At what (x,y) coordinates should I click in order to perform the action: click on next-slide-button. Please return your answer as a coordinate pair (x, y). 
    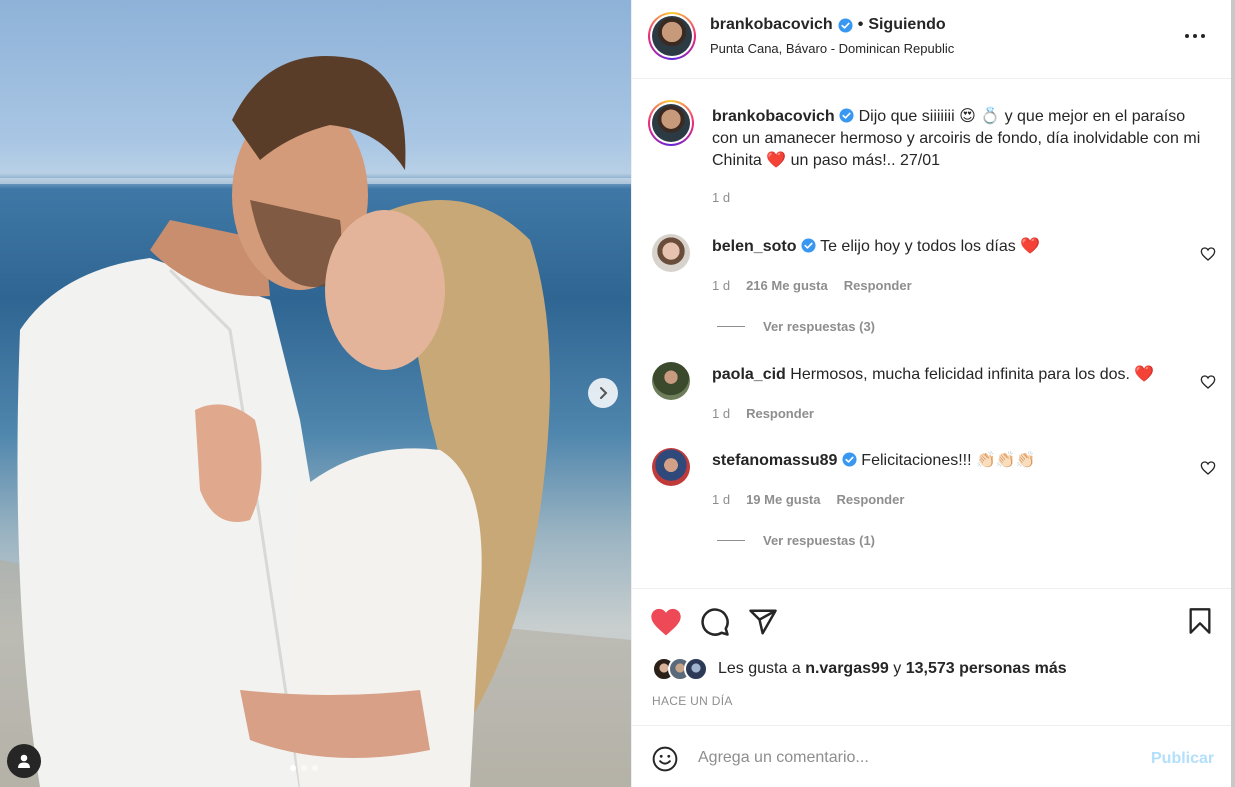
    Looking at the image, I should click on (603, 393).